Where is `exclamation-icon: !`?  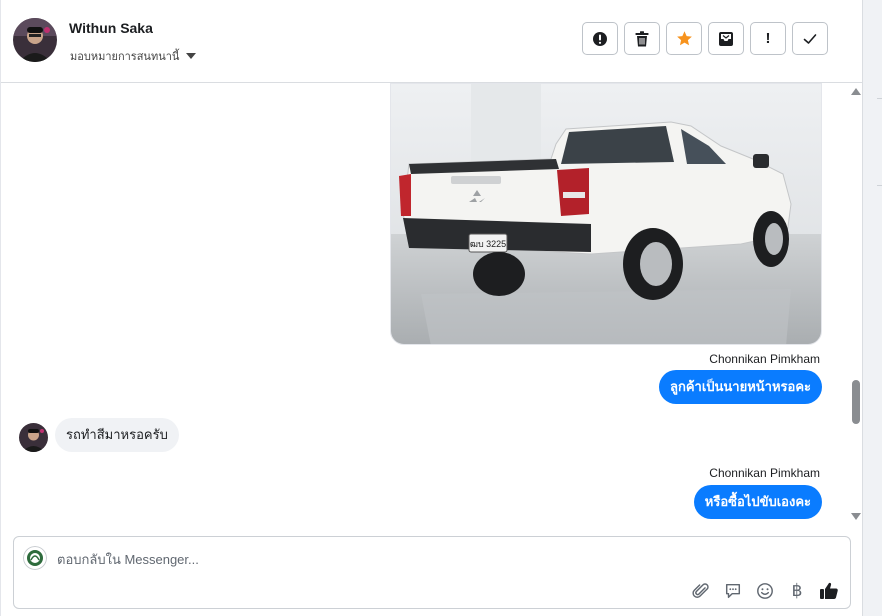 exclamation-icon: ! is located at coordinates (768, 38).